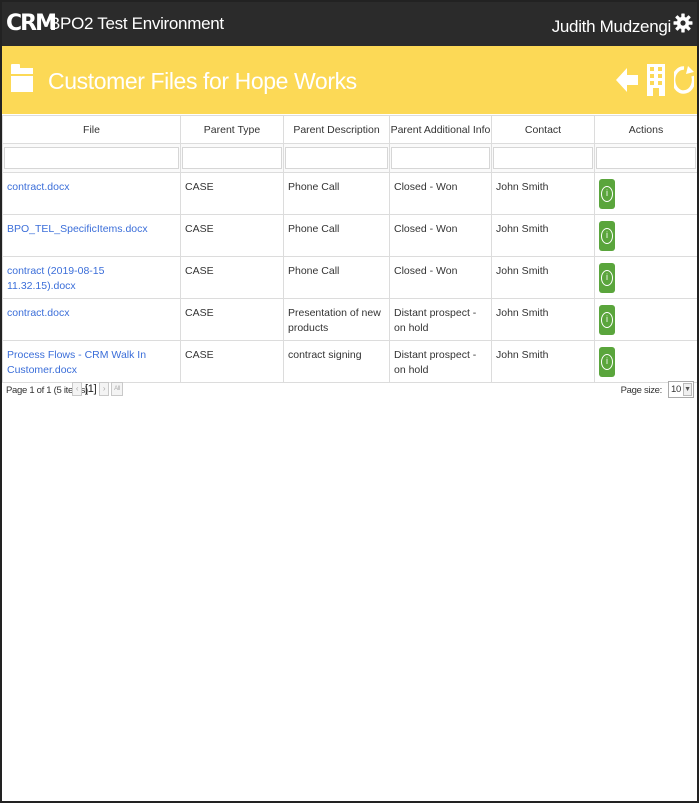  What do you see at coordinates (104, 389) in the screenshot?
I see `next-page-icon: ›` at bounding box center [104, 389].